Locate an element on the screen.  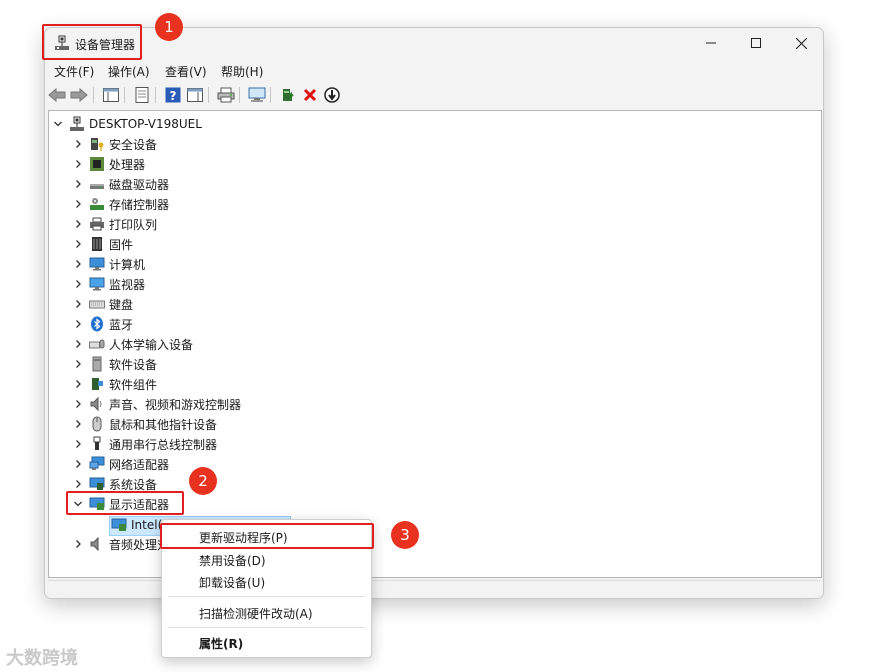
menu-file: 文件(F) is located at coordinates (74, 71).